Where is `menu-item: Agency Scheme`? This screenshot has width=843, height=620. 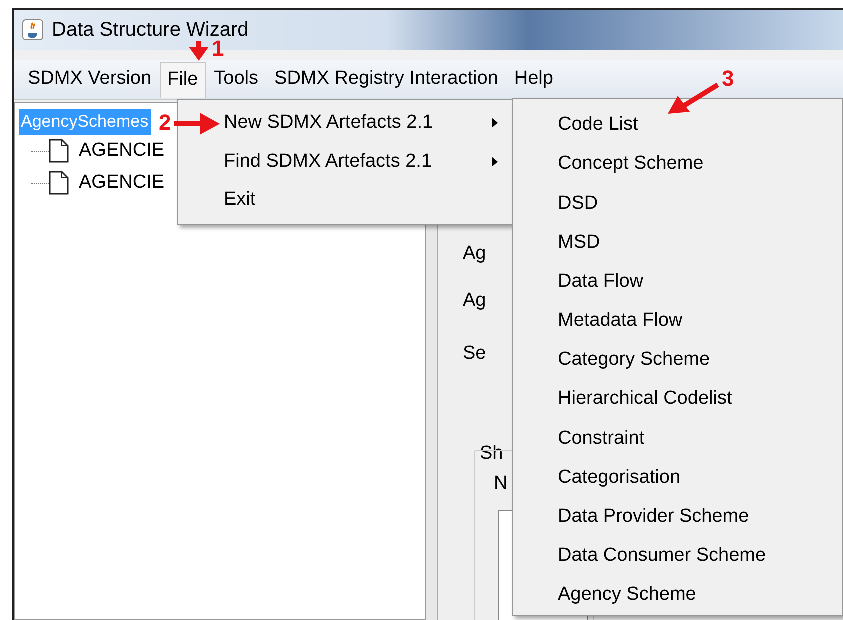 menu-item: Agency Scheme is located at coordinates (677, 596).